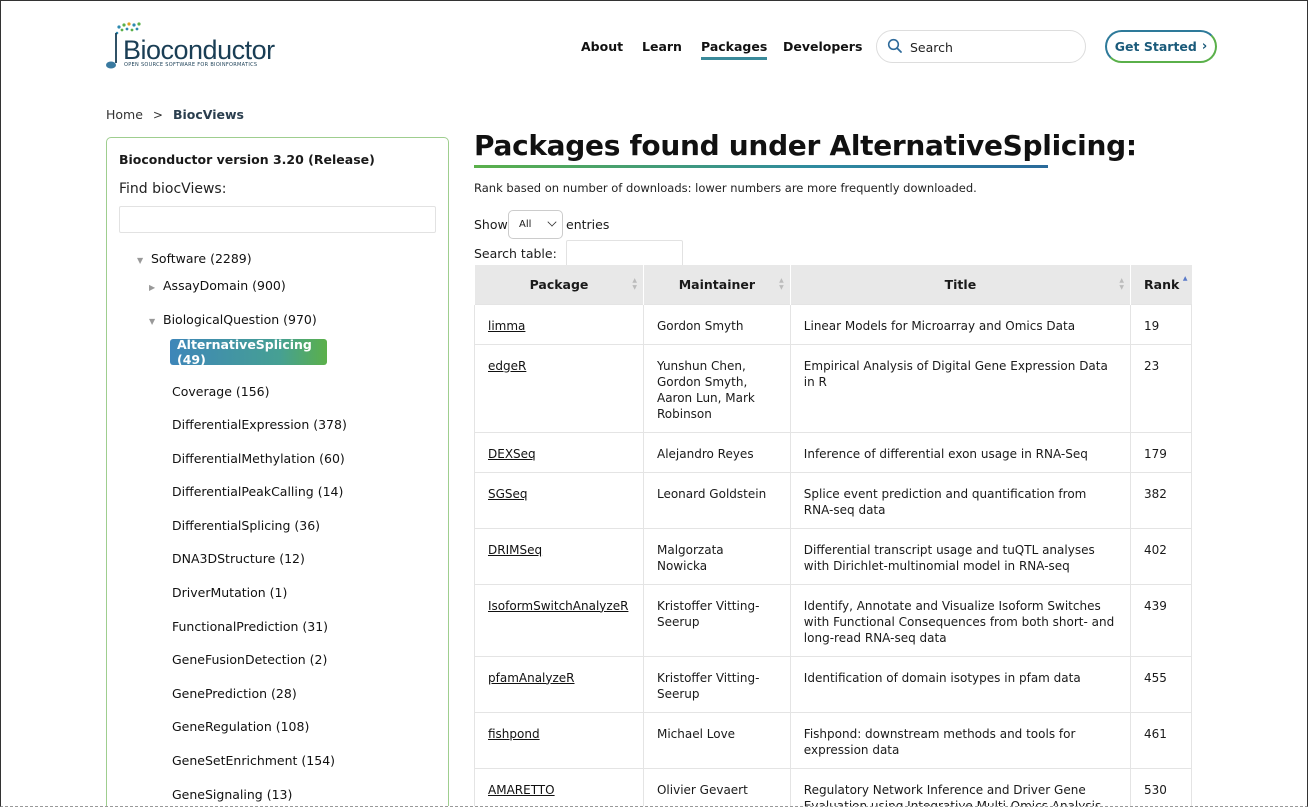 The height and width of the screenshot is (807, 1308). What do you see at coordinates (246, 525) in the screenshot?
I see `tree-node-differentialsplicing: DifferentialSplicing (36)` at bounding box center [246, 525].